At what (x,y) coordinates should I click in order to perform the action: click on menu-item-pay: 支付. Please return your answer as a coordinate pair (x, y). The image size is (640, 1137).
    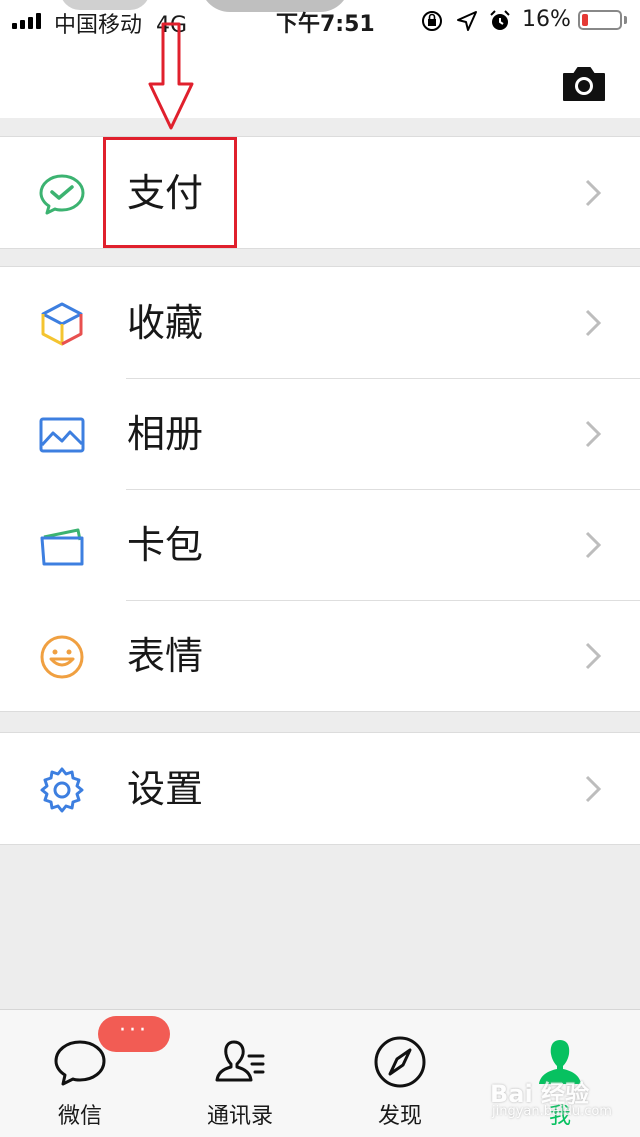
    Looking at the image, I should click on (320, 192).